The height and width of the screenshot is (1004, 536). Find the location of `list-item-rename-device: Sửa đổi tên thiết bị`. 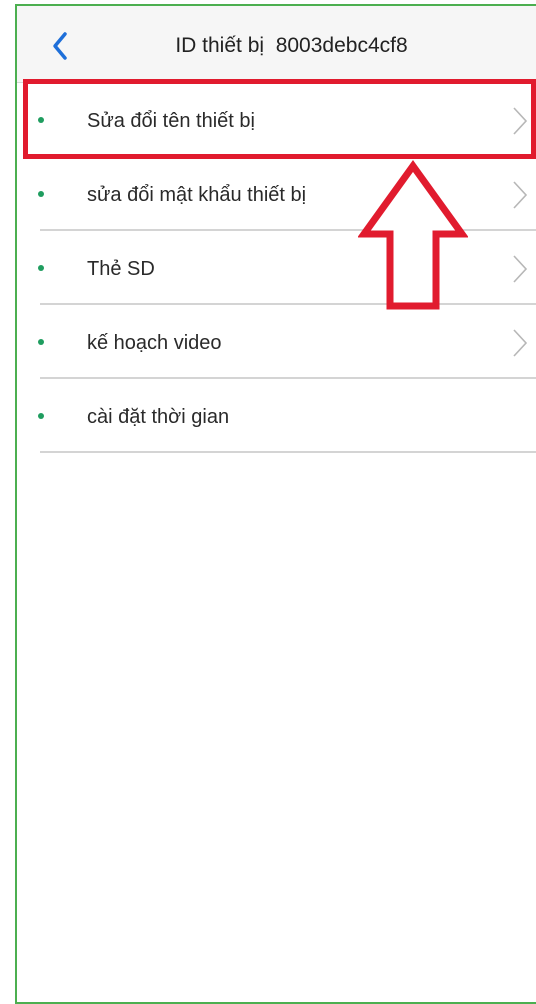

list-item-rename-device: Sửa đổi tên thiết bị is located at coordinates (276, 120).